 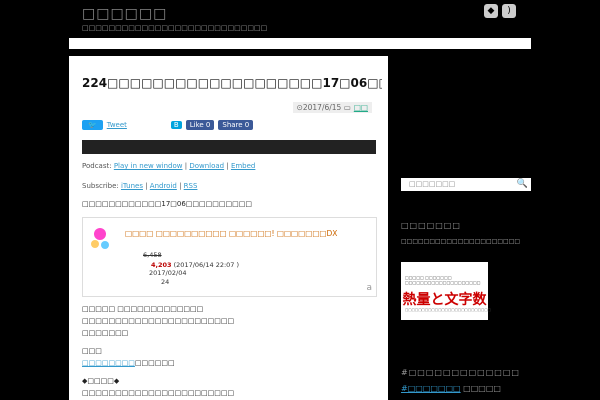 I want to click on banner-main-text: 熱量と文字数, so click(x=444, y=300).